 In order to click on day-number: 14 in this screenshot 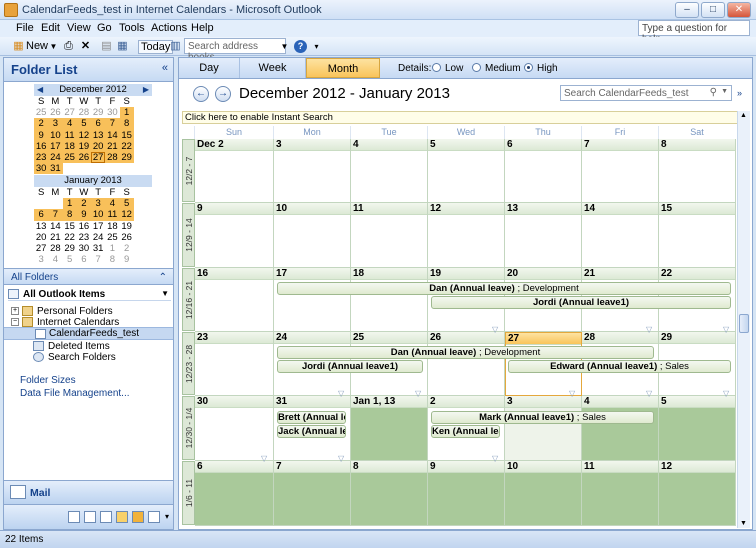, I will do `click(620, 209)`.